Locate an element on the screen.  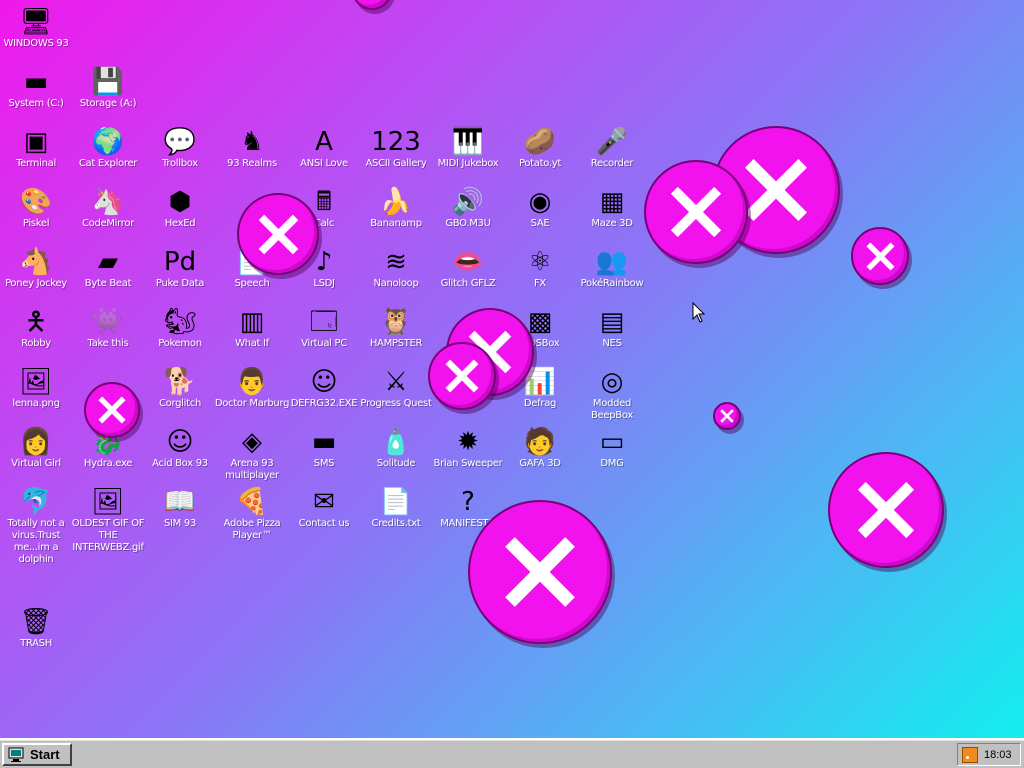
desktop-icon: ⚛ FX is located at coordinates (540, 273).